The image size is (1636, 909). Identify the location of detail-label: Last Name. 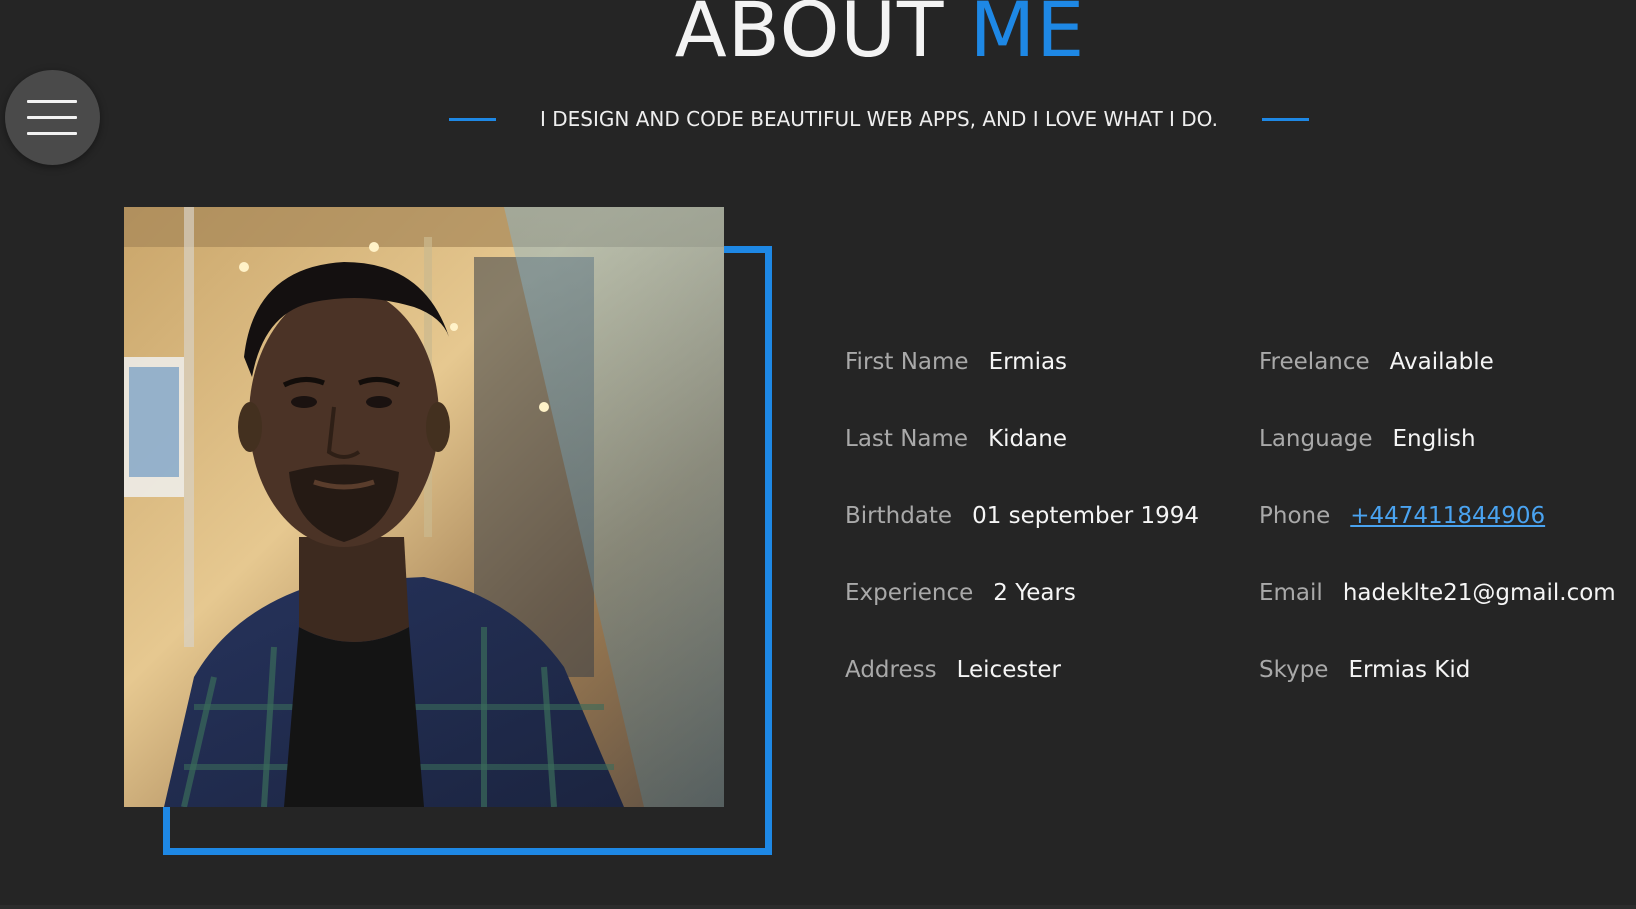
(907, 439).